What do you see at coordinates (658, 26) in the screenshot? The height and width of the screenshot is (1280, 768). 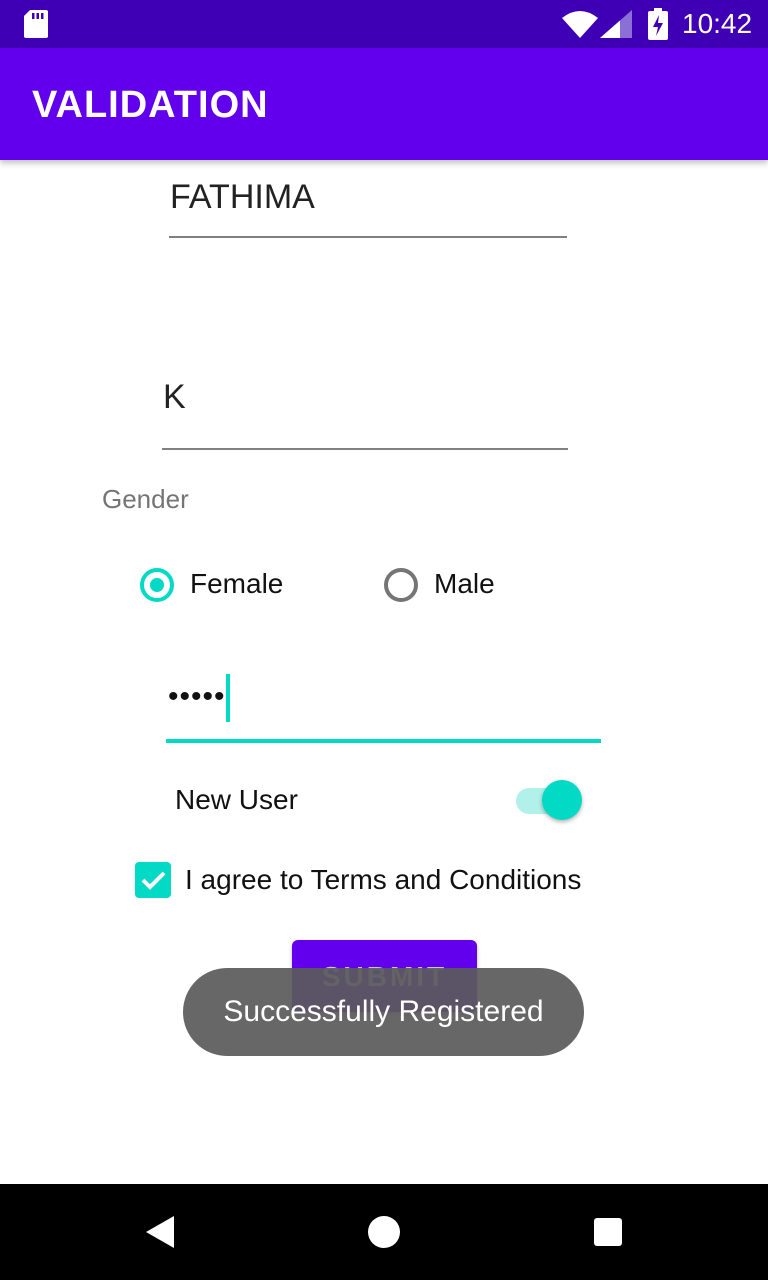 I see `battery-charging-icon` at bounding box center [658, 26].